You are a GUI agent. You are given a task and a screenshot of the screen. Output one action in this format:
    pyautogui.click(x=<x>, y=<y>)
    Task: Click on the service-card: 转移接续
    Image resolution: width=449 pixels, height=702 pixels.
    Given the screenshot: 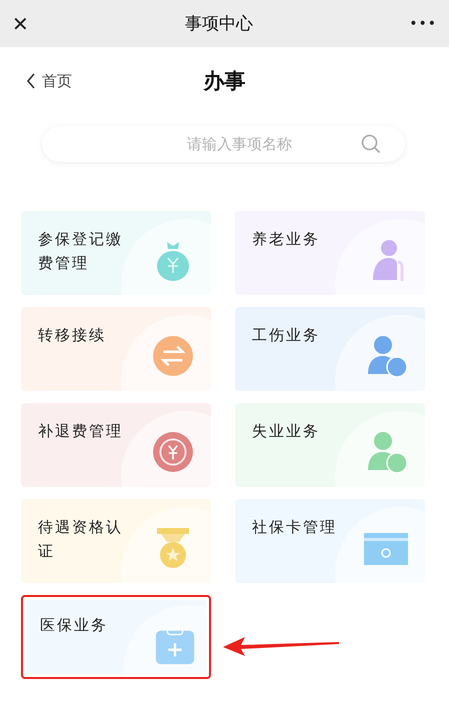 What is the action you would take?
    pyautogui.click(x=116, y=349)
    